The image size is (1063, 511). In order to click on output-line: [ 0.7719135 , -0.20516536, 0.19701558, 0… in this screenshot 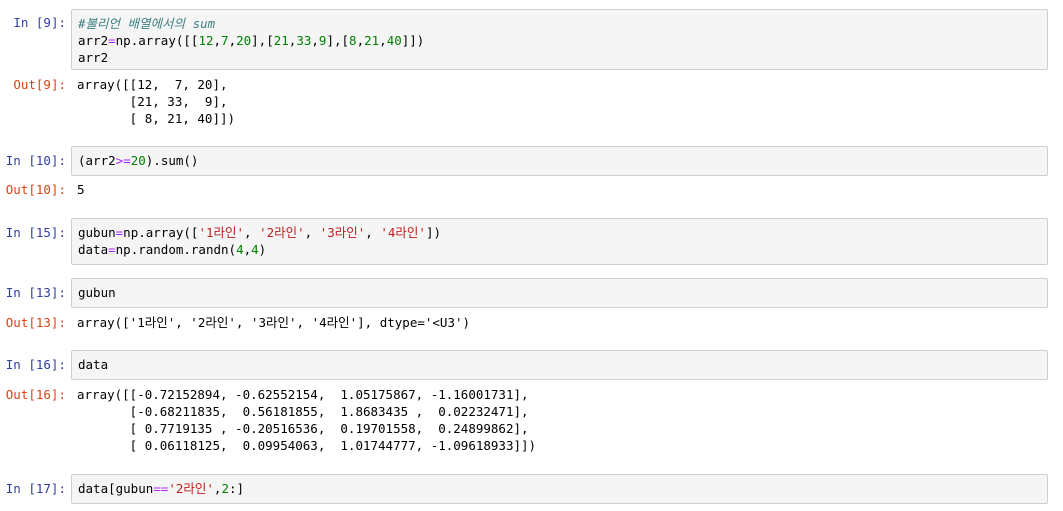, I will do `click(303, 428)`.